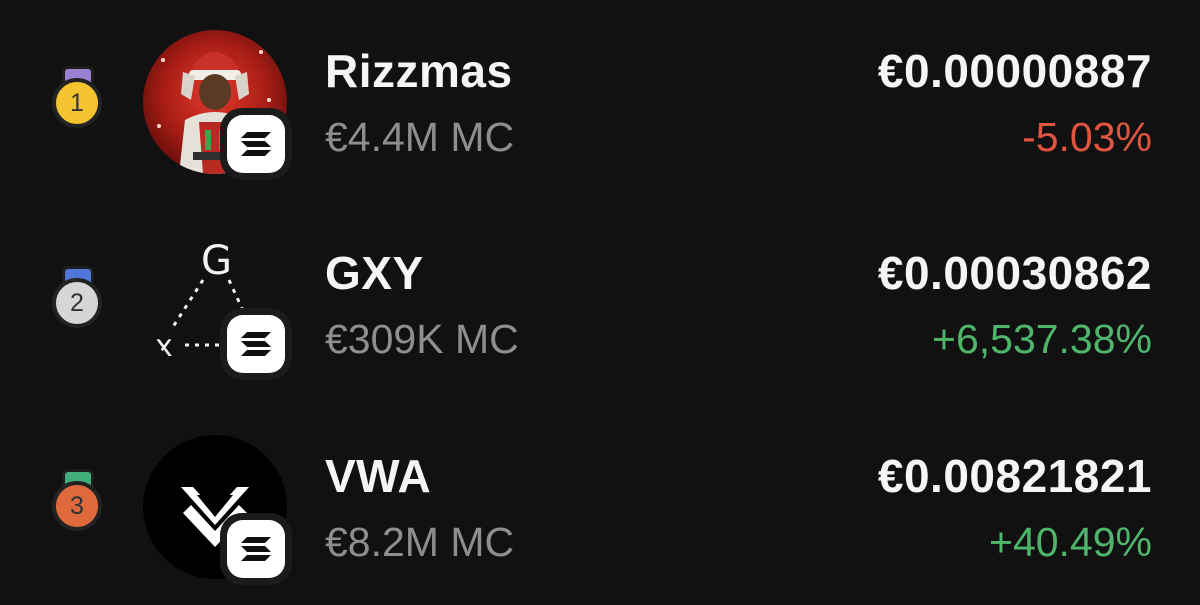  I want to click on medal-rank: 2, so click(77, 303).